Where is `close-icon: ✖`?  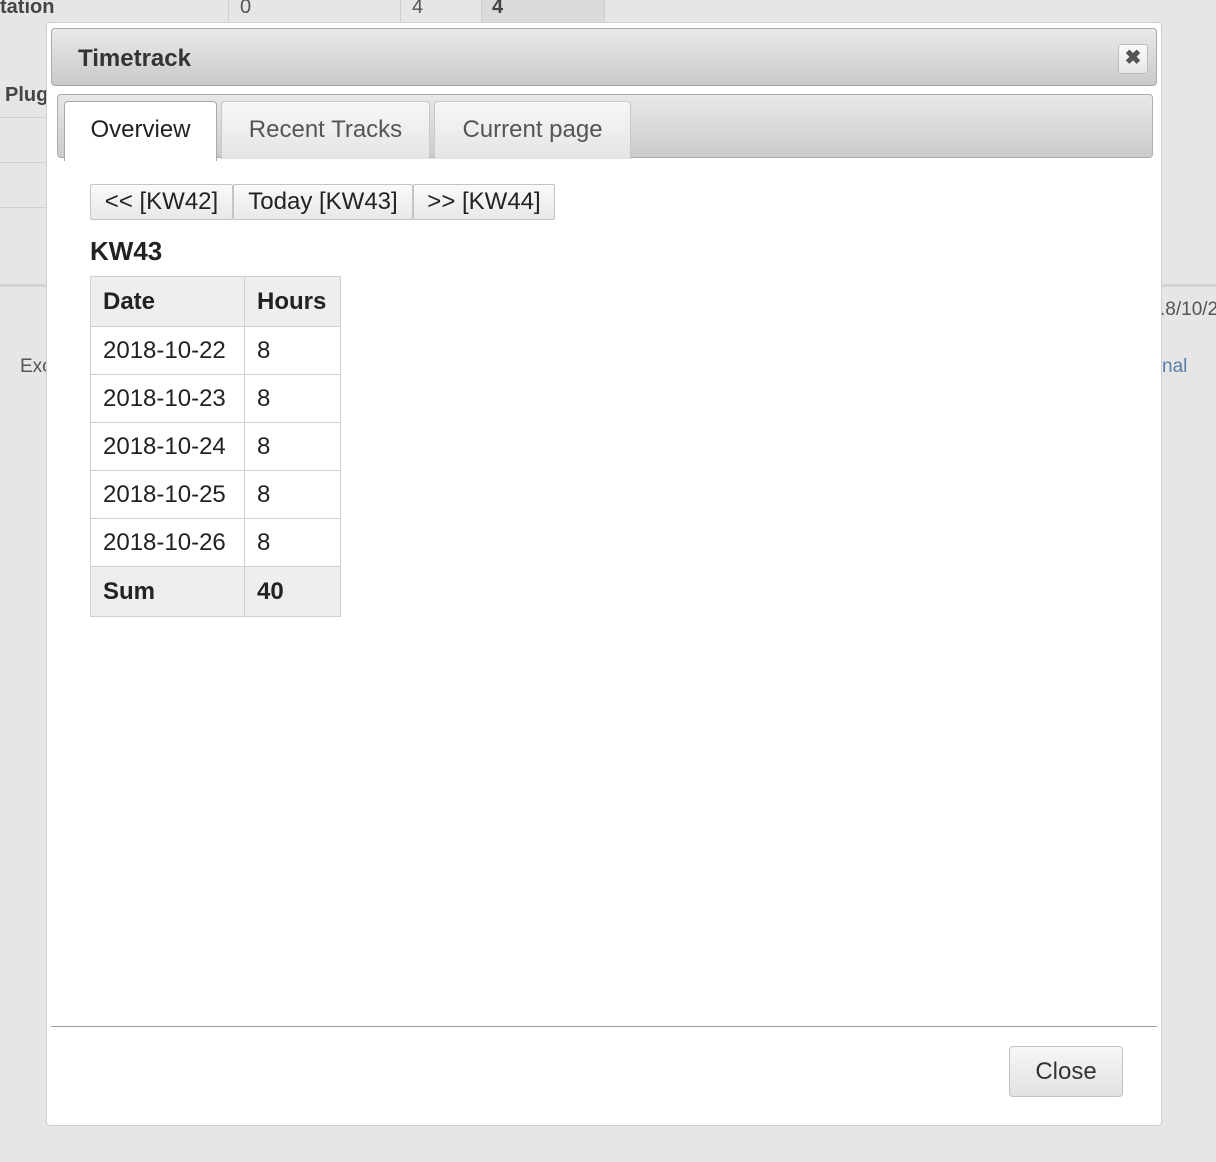
close-icon: ✖ is located at coordinates (1133, 59).